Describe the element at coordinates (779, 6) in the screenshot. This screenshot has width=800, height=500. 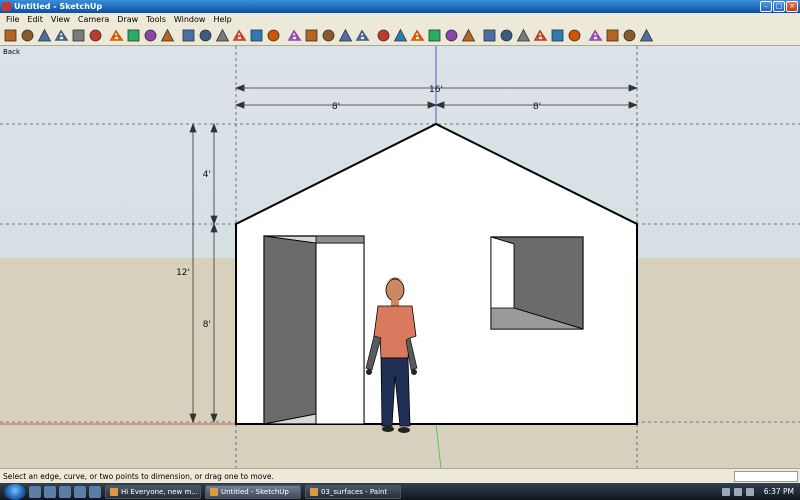
I see `maximize-button: □` at that location.